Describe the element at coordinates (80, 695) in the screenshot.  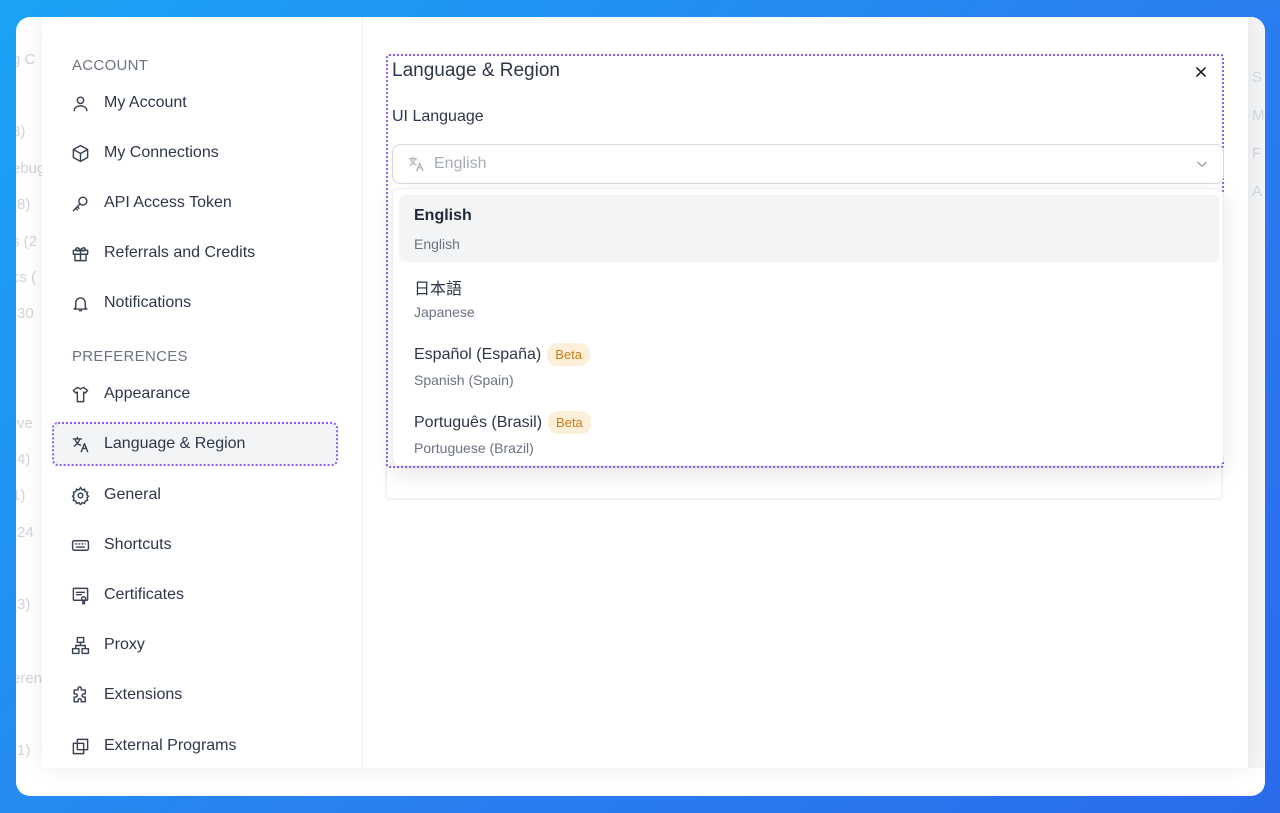
I see `puzzle-icon` at that location.